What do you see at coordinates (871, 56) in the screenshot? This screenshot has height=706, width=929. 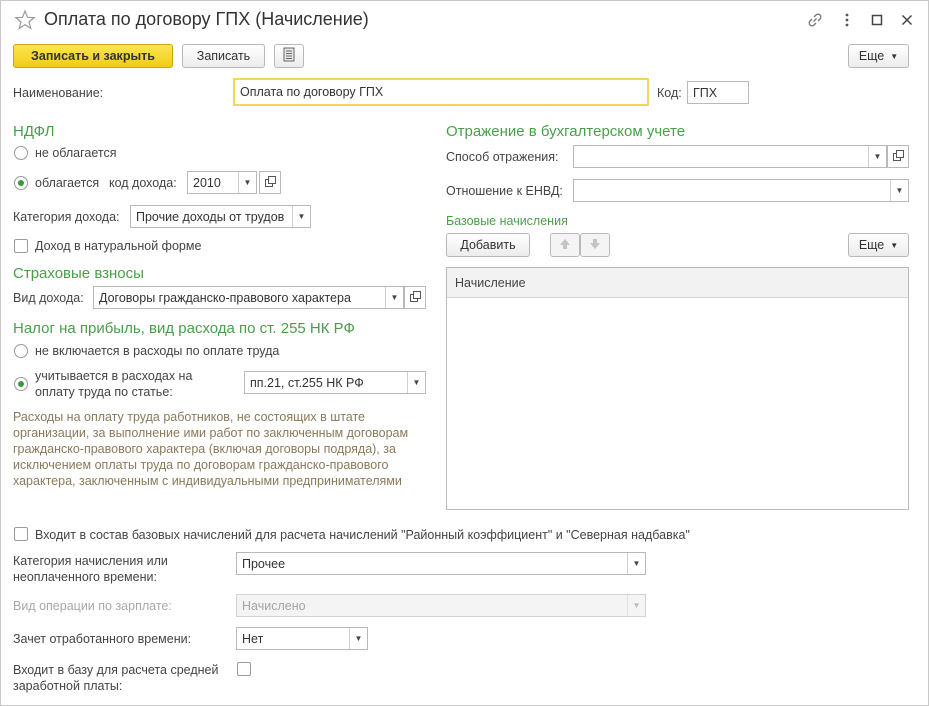 I see `more-label: Еще` at bounding box center [871, 56].